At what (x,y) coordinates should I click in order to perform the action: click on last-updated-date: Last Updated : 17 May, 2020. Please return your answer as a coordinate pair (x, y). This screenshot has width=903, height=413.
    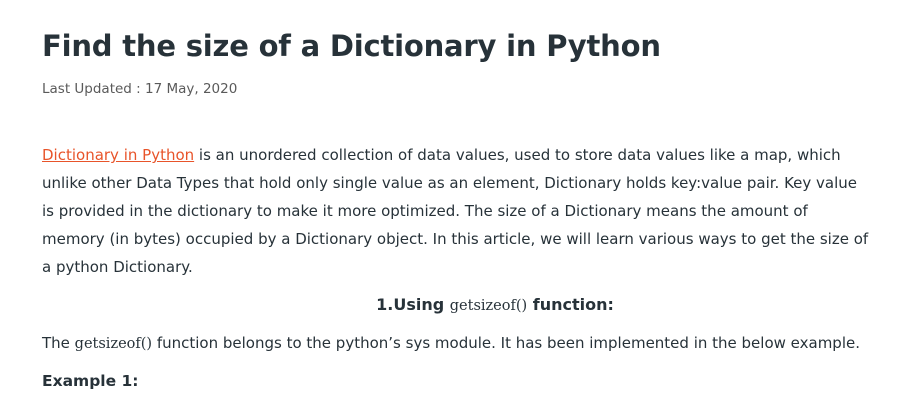
    Looking at the image, I should click on (140, 89).